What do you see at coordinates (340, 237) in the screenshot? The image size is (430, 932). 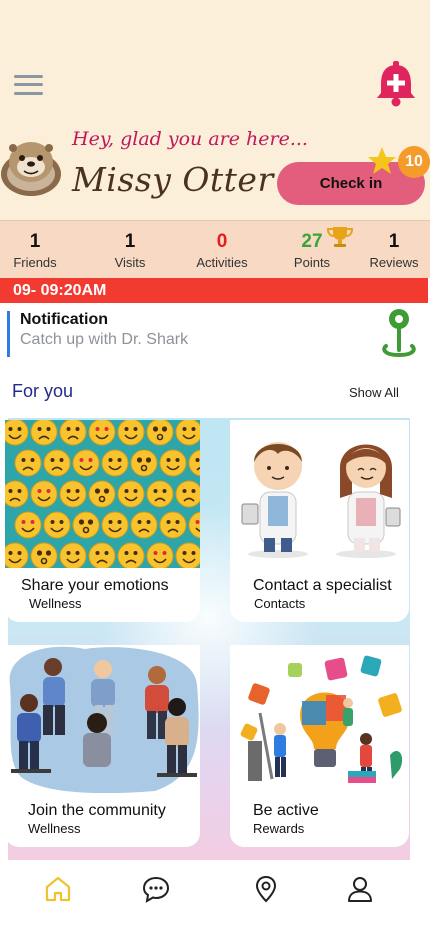 I see `trophy-icon` at bounding box center [340, 237].